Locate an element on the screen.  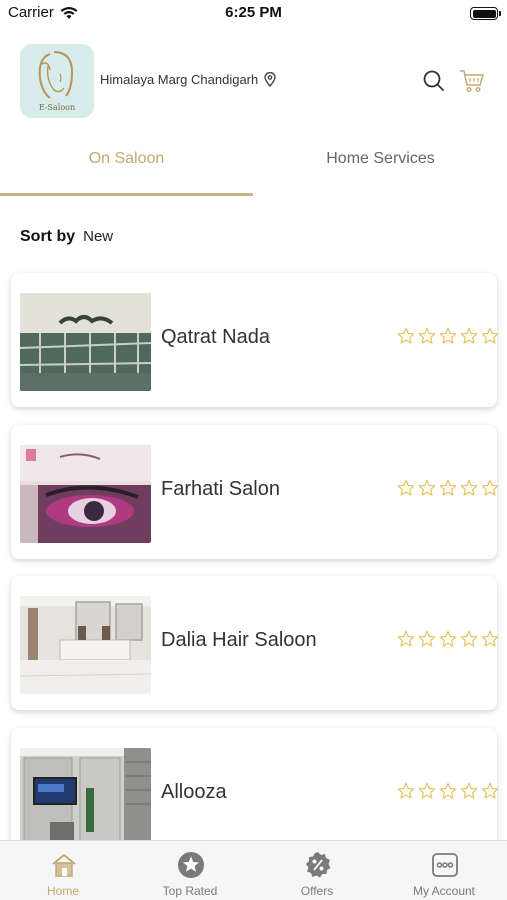
cart-button is located at coordinates (472, 81).